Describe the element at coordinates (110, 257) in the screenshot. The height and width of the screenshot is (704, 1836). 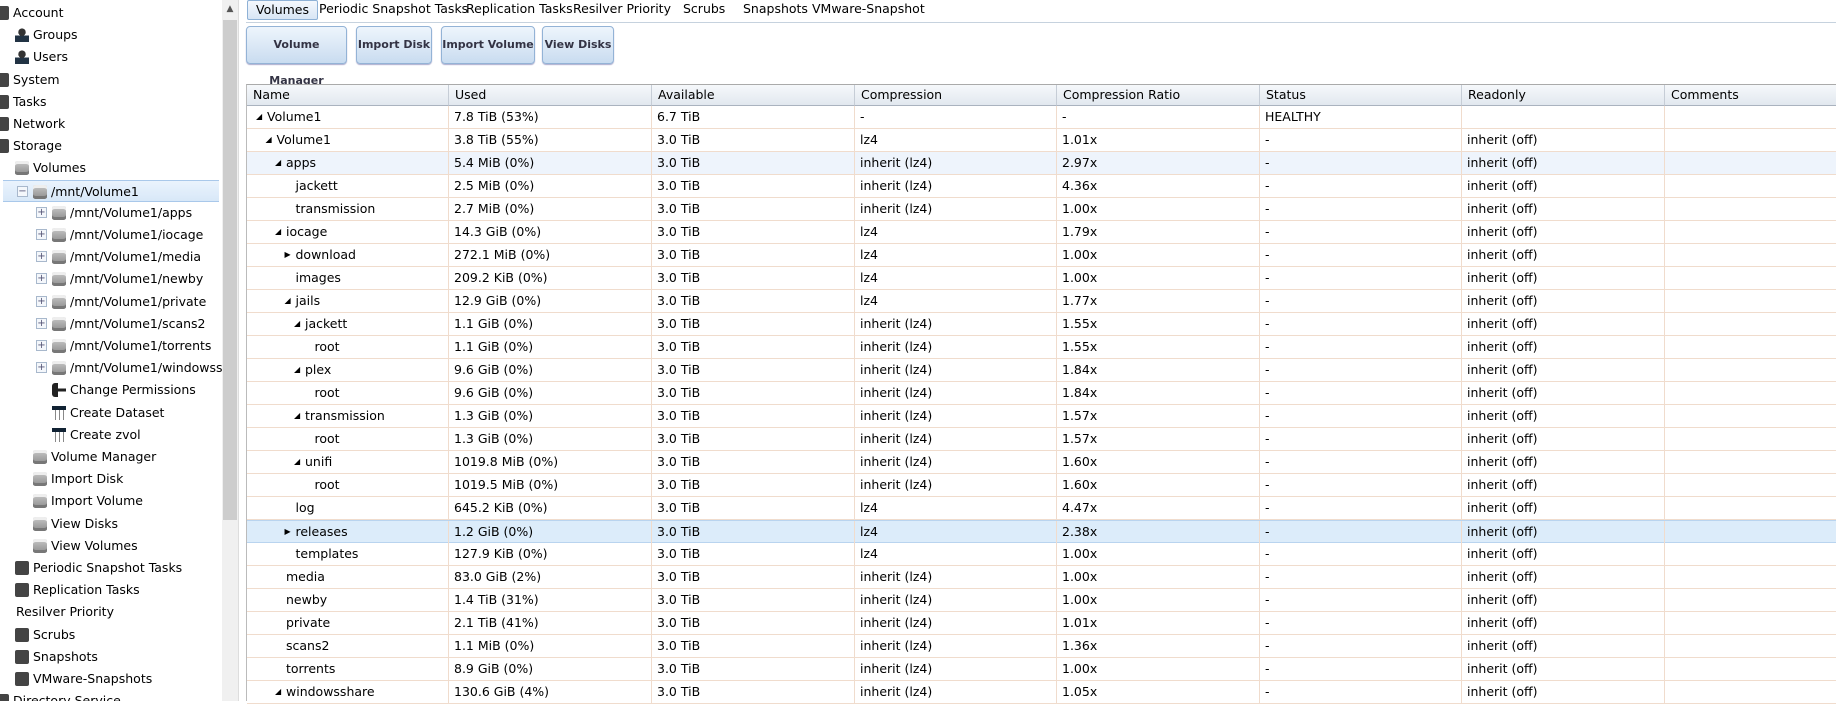
I see `sidebar-item-mnt-volume1-media: + /mnt/Volume1/media` at that location.